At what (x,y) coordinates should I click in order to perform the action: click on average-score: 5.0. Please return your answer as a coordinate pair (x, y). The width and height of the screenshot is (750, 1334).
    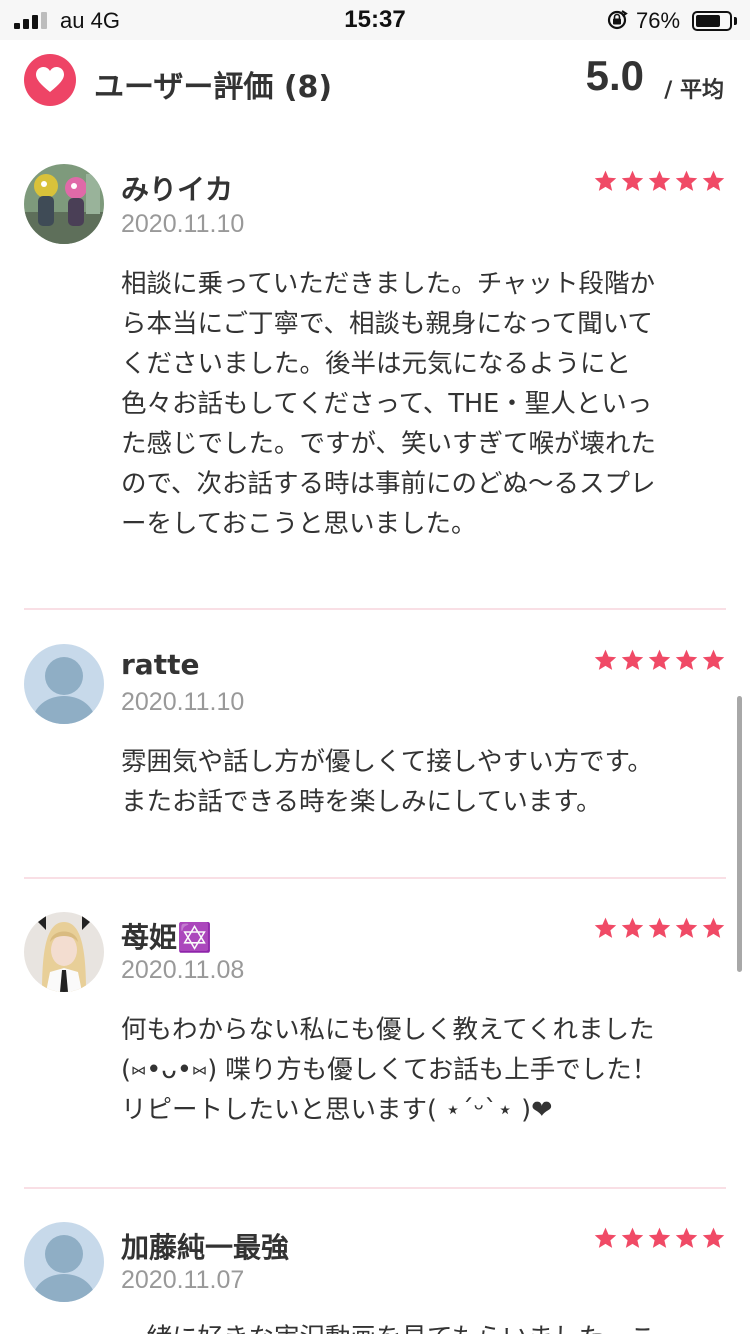
    Looking at the image, I should click on (614, 75).